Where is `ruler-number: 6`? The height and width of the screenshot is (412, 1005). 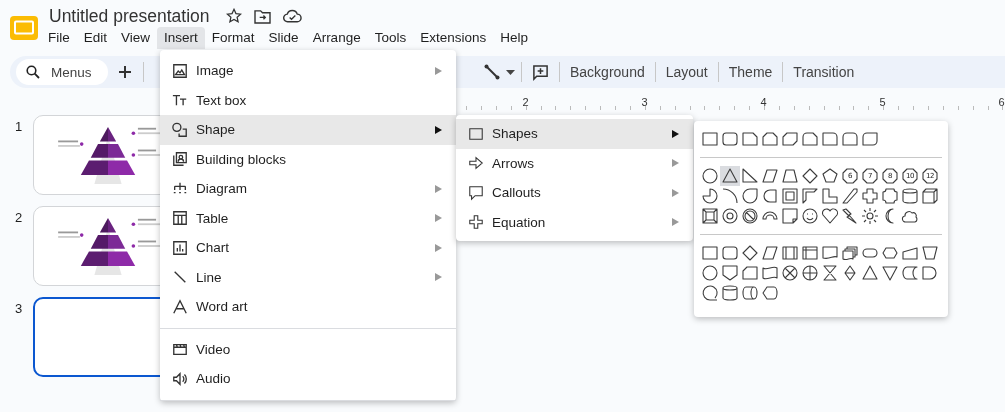
ruler-number: 6 is located at coordinates (1001, 103).